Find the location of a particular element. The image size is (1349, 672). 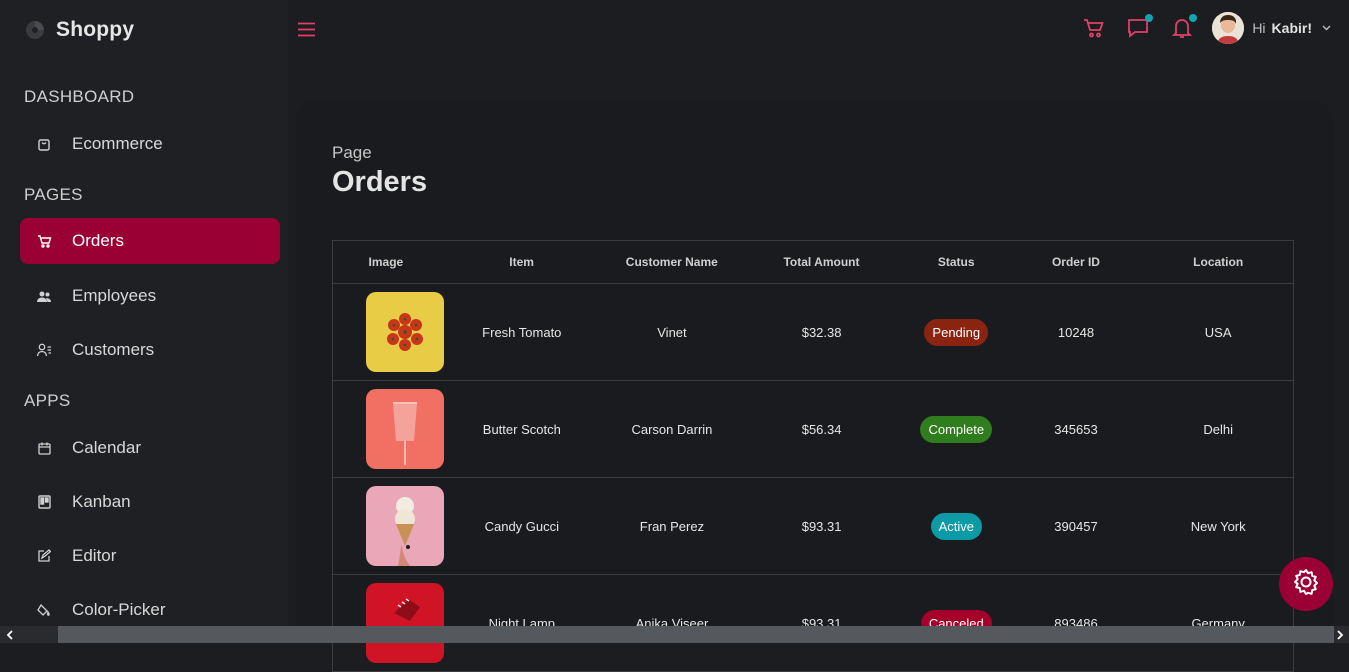

brand: Shoppy is located at coordinates (79, 30).